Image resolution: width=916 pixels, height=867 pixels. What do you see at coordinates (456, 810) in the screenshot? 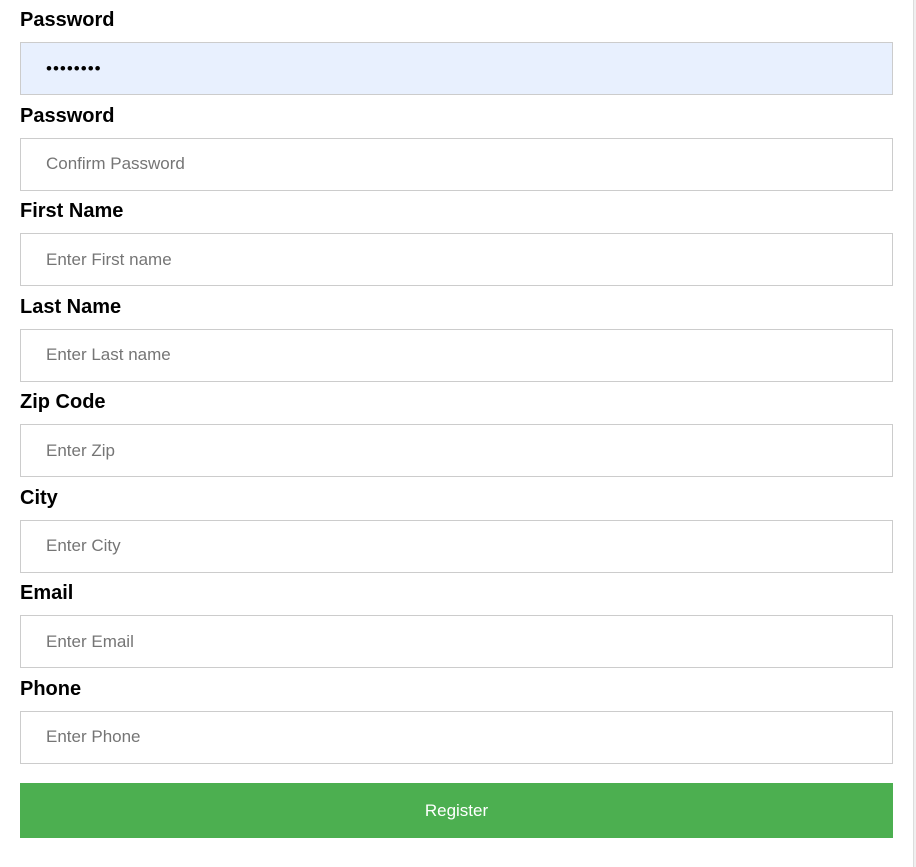
I see `register-button: Register` at bounding box center [456, 810].